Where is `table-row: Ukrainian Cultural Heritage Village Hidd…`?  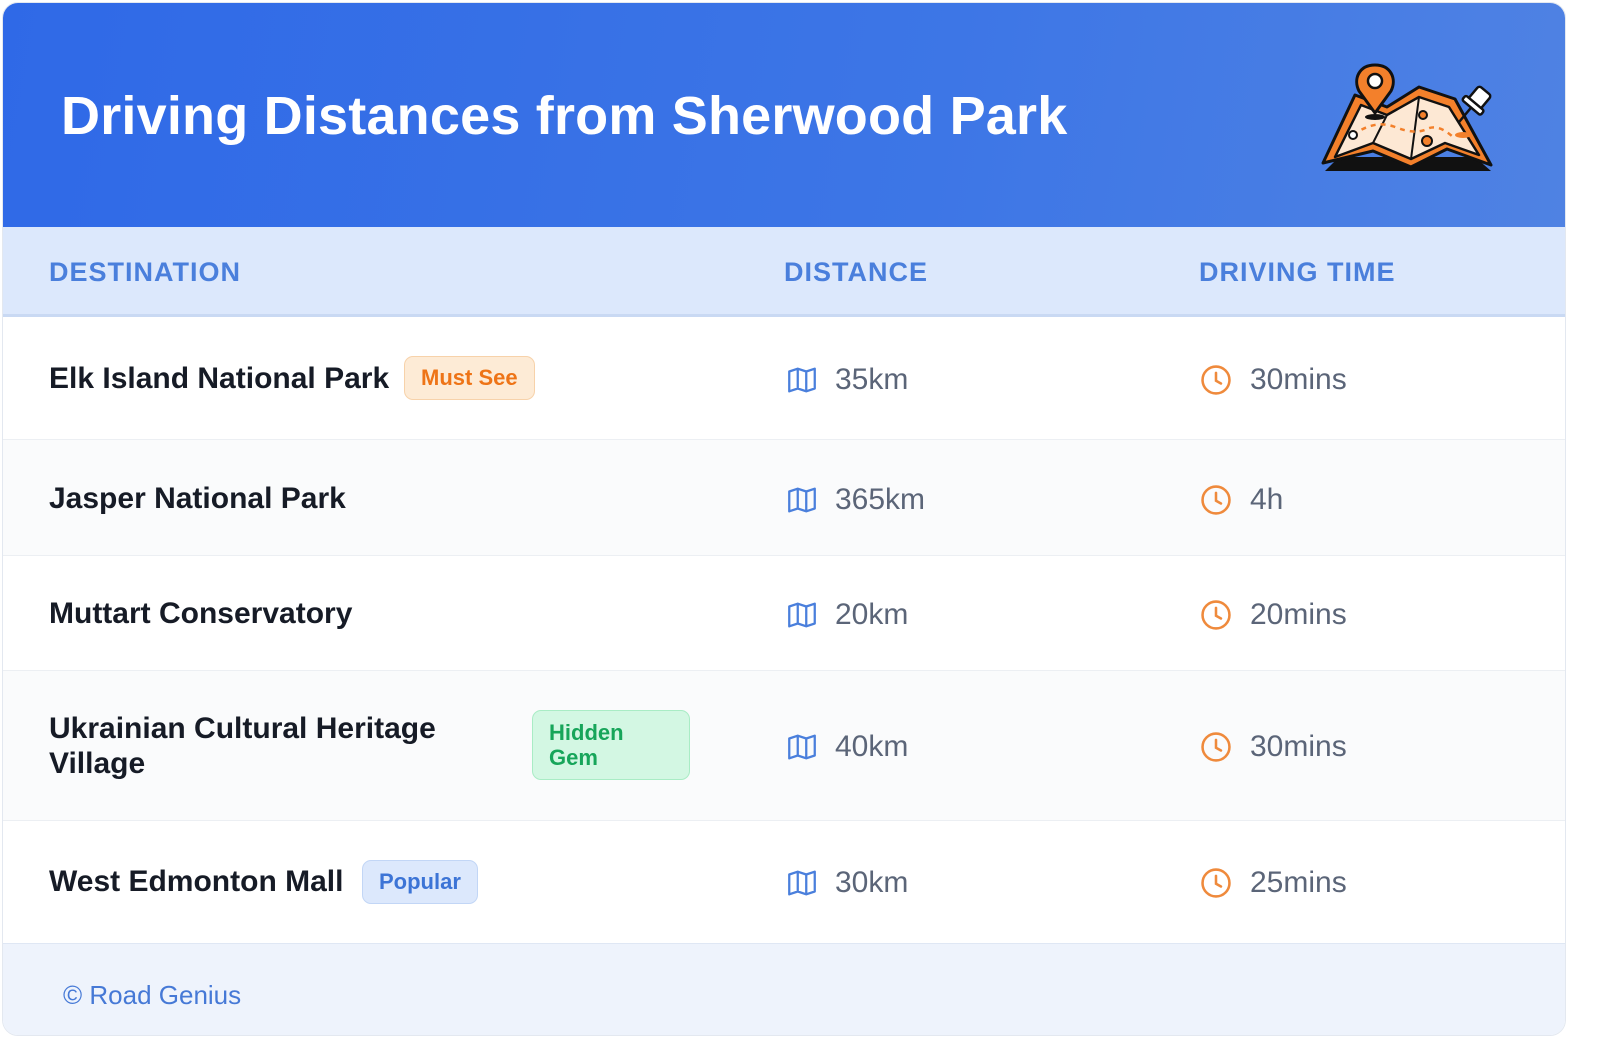 table-row: Ukrainian Cultural Heritage Village Hidd… is located at coordinates (784, 746).